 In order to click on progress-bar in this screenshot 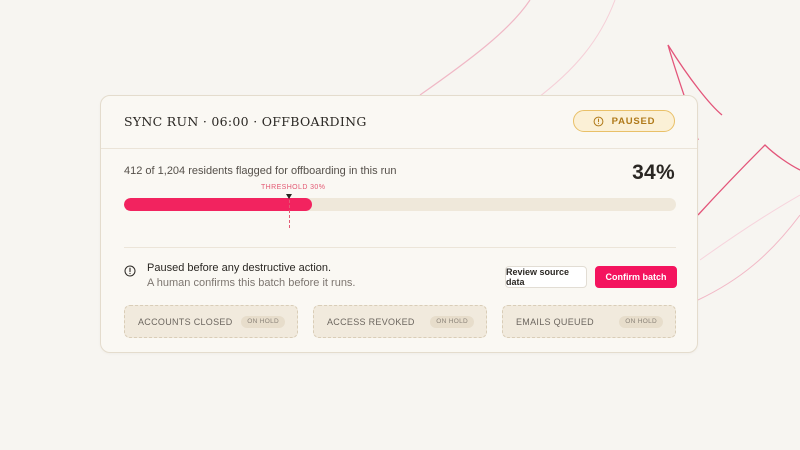, I will do `click(400, 204)`.